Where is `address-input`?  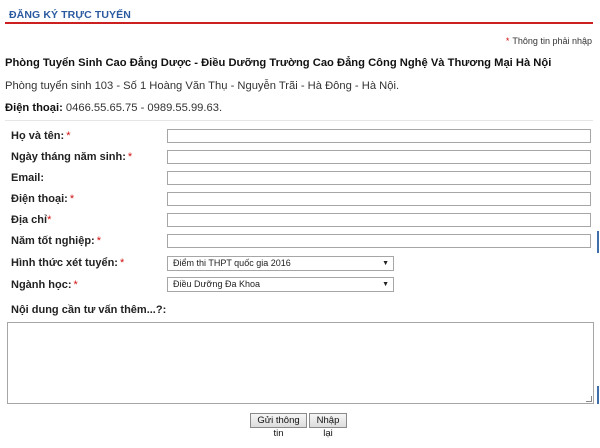 address-input is located at coordinates (379, 220).